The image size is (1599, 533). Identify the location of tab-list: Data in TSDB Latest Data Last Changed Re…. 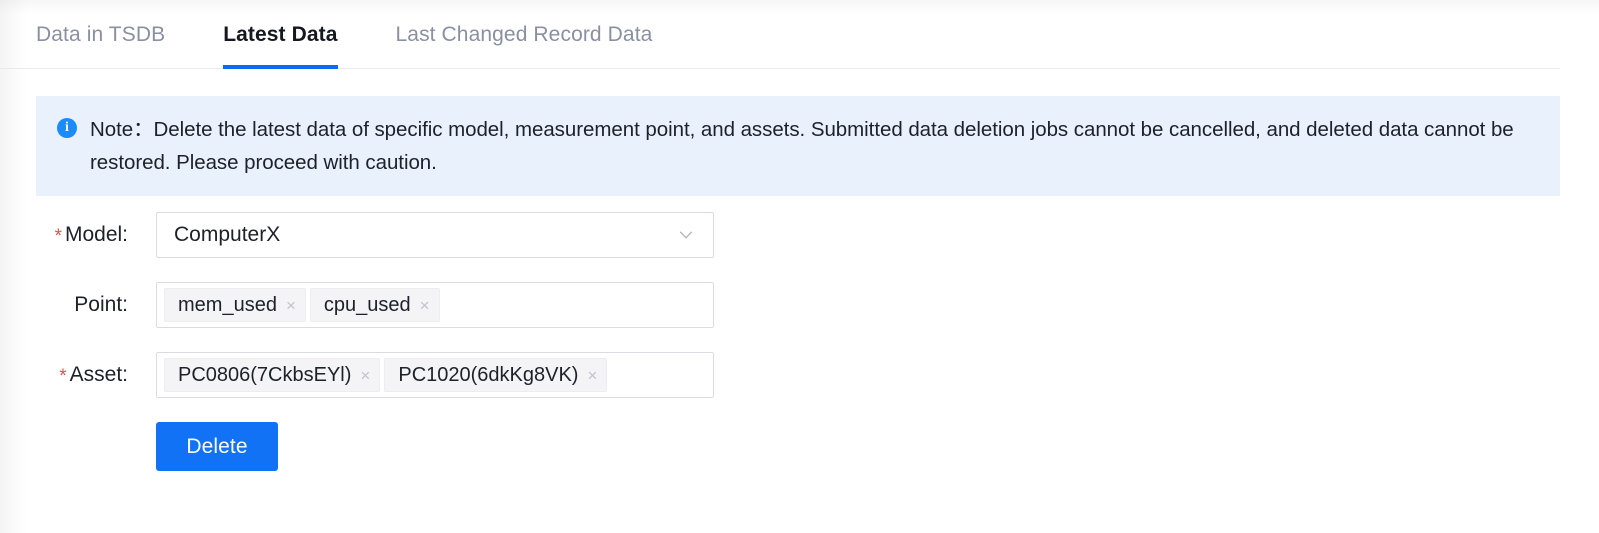
(344, 34).